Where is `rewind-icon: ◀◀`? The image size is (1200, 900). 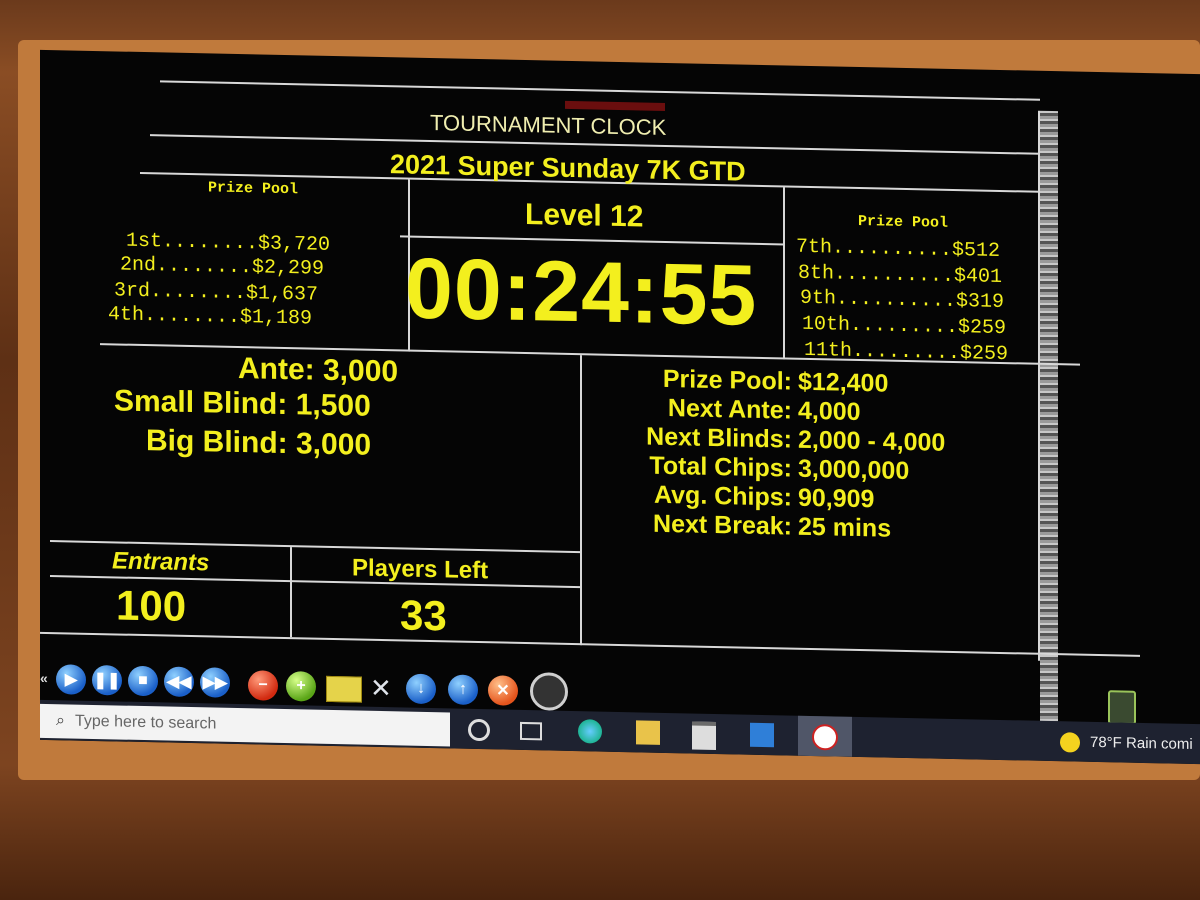 rewind-icon: ◀◀ is located at coordinates (179, 682).